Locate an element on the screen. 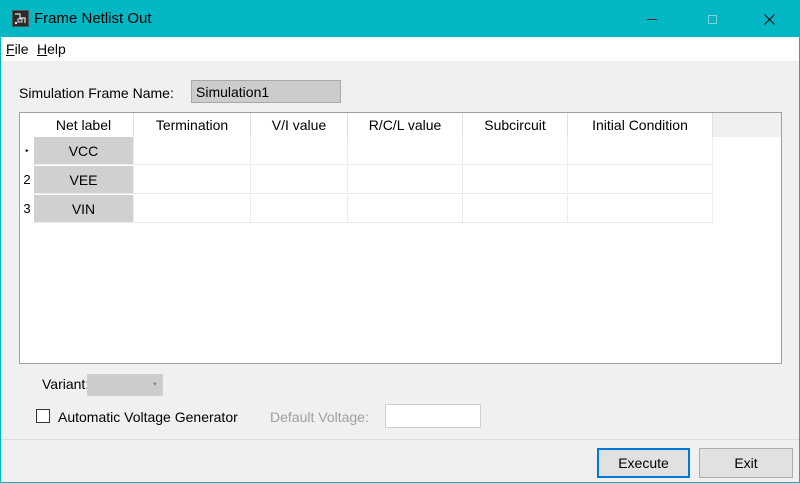 The width and height of the screenshot is (800, 483). close-icon is located at coordinates (769, 19).